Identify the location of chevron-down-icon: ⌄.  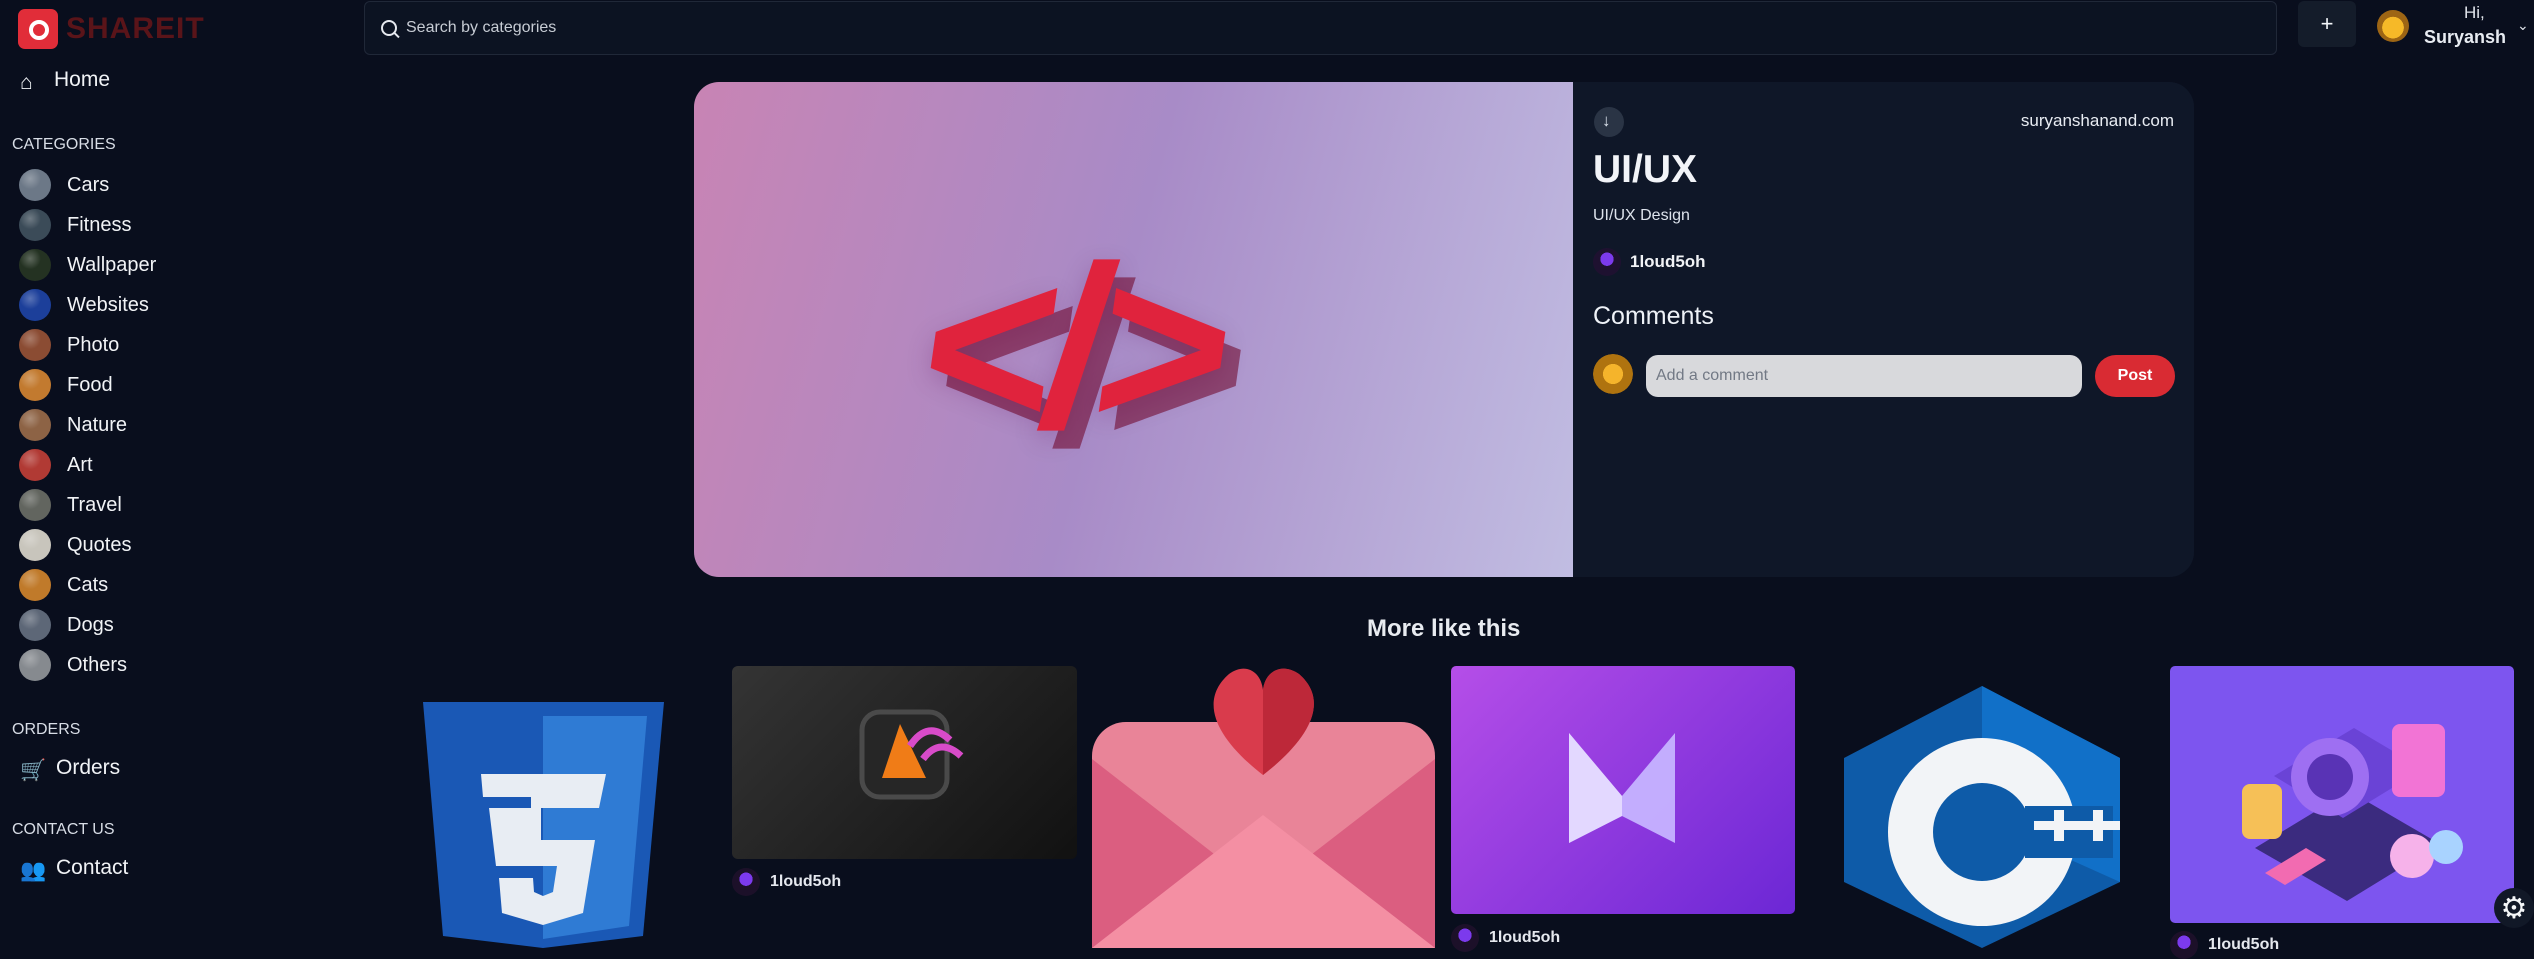
(2523, 25).